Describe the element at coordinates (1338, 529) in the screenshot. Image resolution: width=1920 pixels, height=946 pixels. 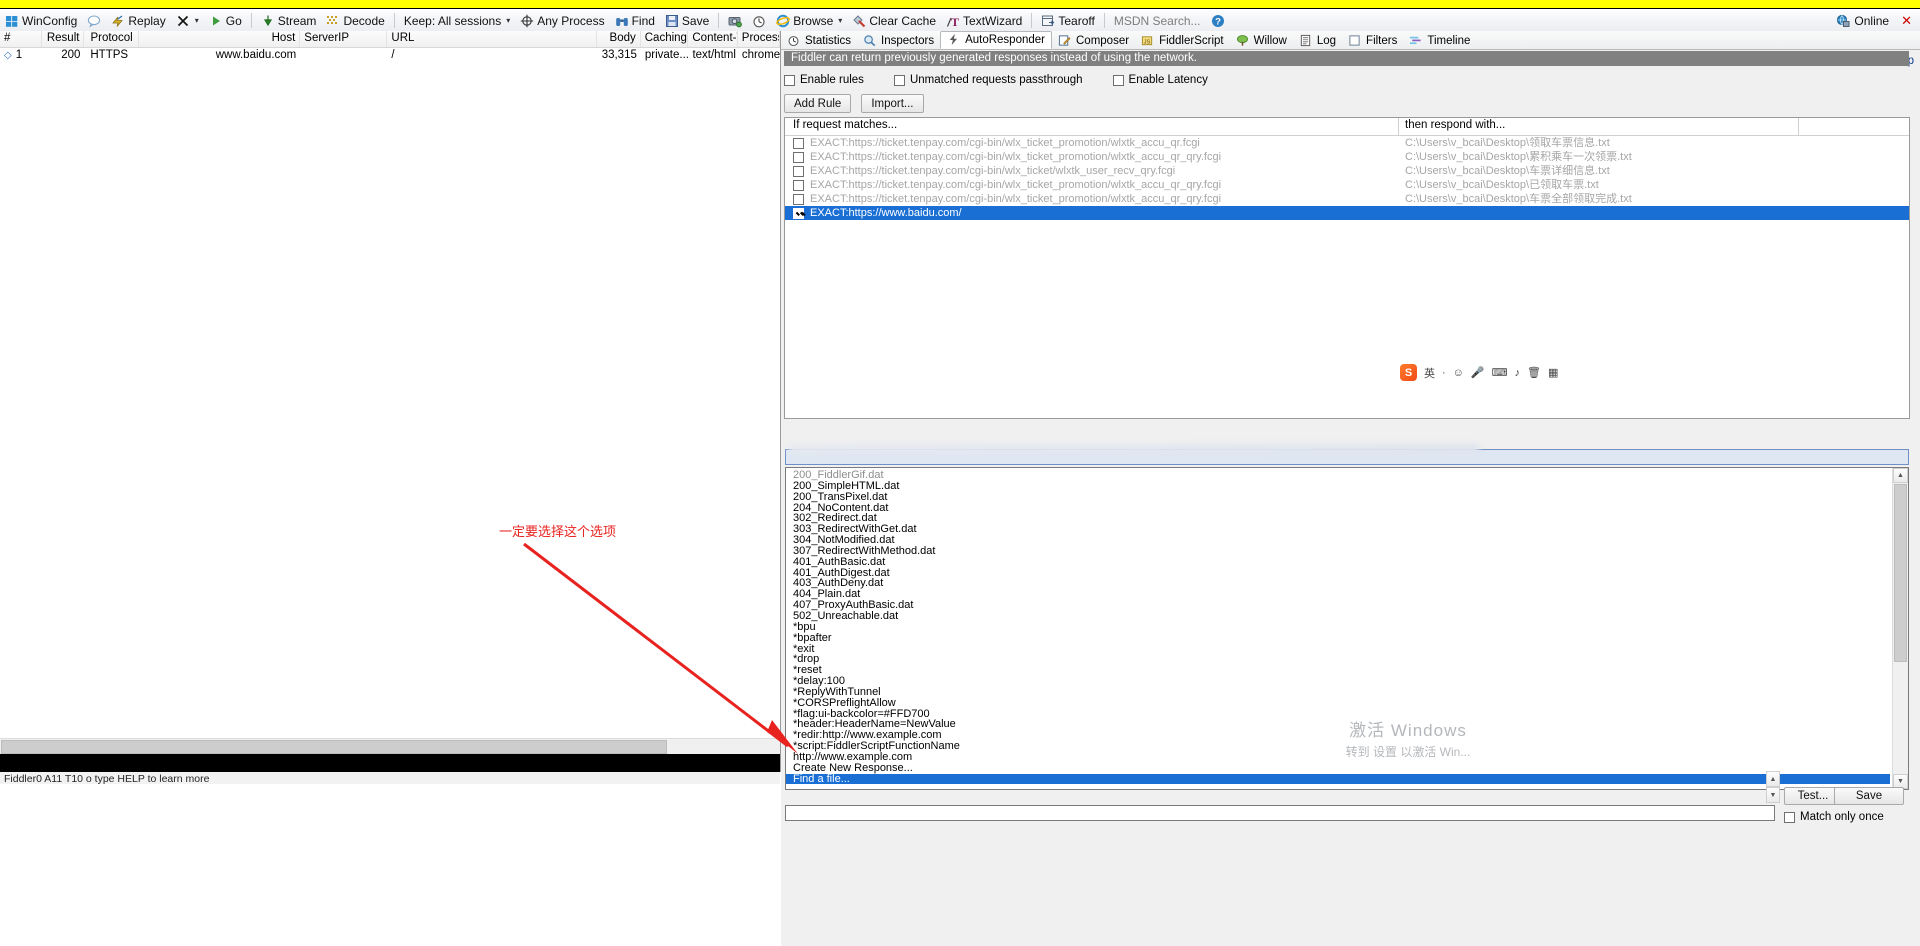
I see `list-item: 303_RedirectWithGet.dat` at that location.